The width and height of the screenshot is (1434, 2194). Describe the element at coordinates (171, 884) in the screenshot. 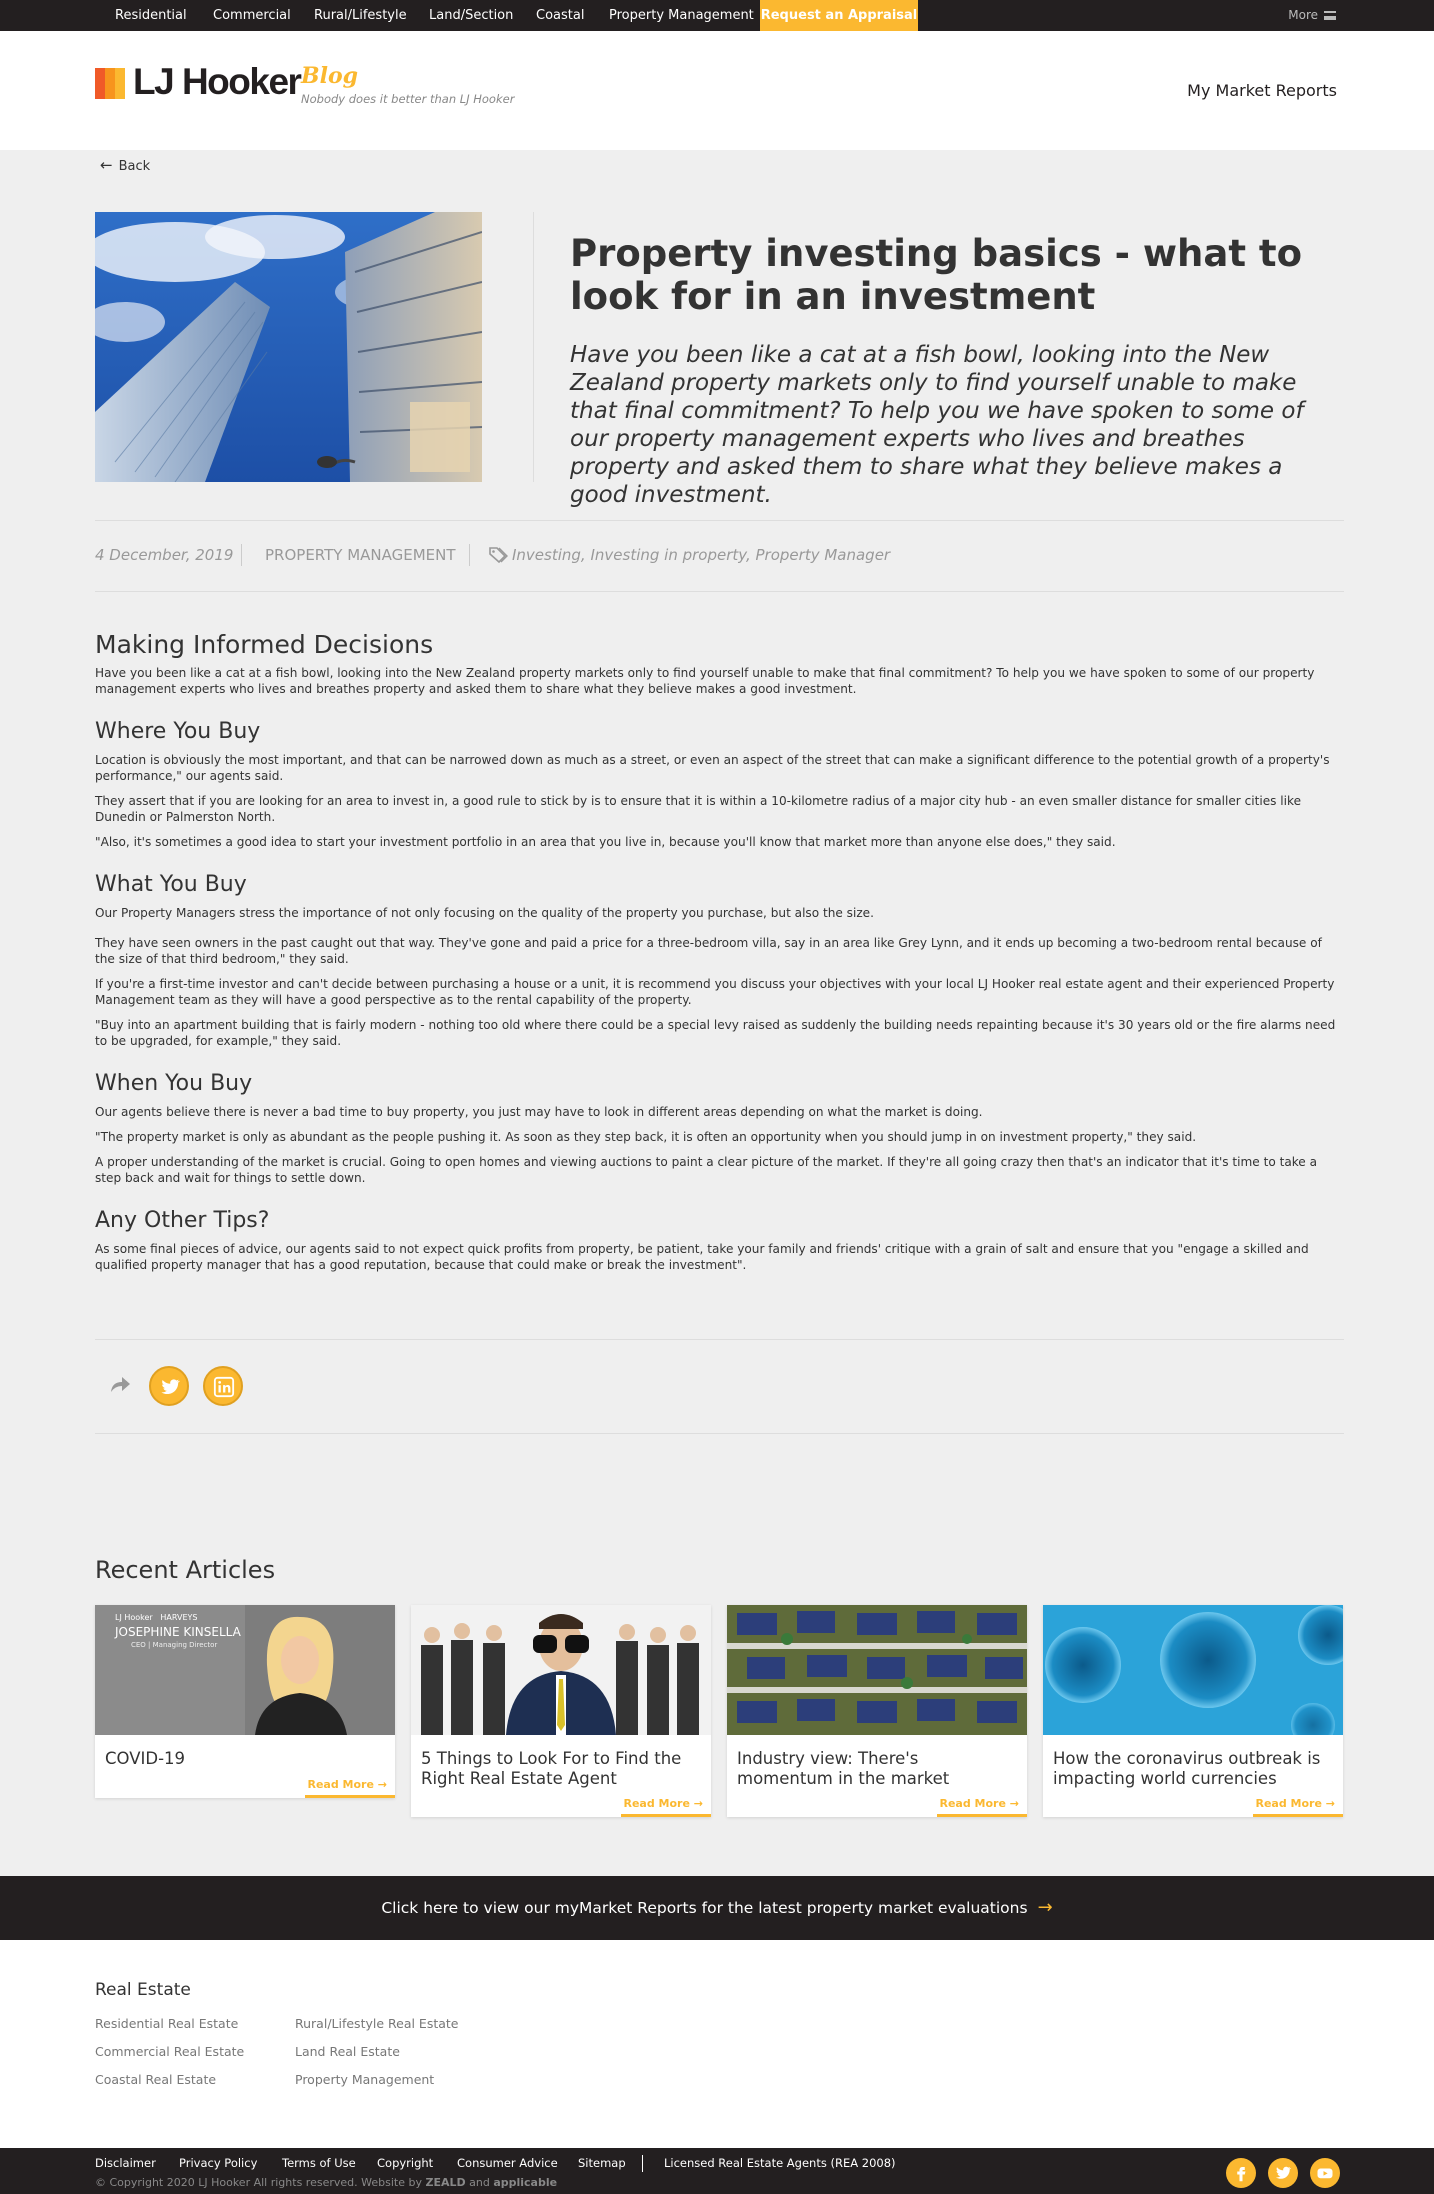

I see `section-heading: What You Buy` at that location.